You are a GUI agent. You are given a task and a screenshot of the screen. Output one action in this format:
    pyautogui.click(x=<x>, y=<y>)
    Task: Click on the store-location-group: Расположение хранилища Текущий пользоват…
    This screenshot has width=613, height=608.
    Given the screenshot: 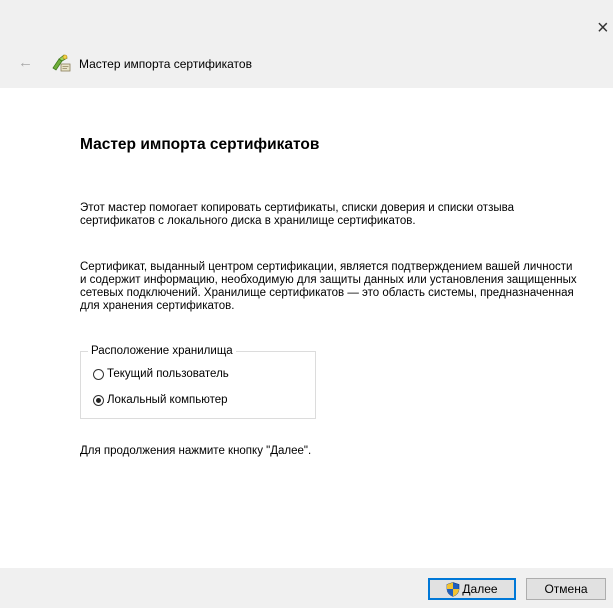 What is the action you would take?
    pyautogui.click(x=198, y=381)
    